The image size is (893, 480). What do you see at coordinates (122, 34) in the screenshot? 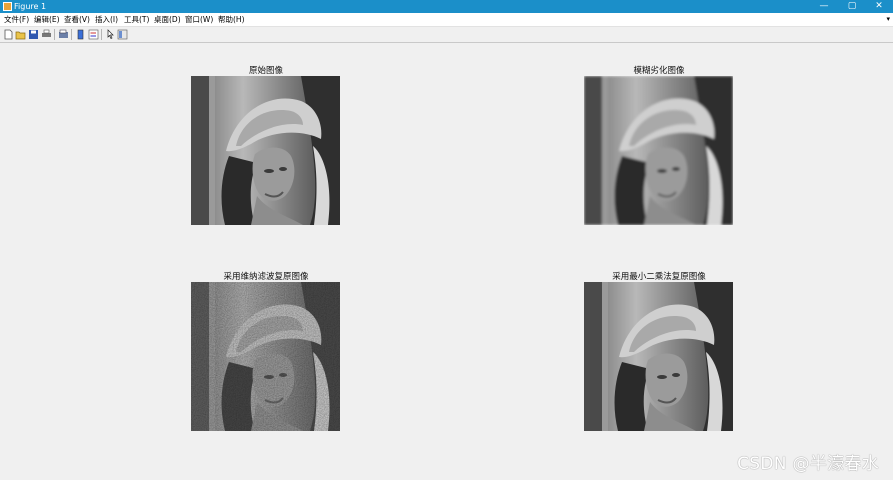
I see `property-editor-icon` at bounding box center [122, 34].